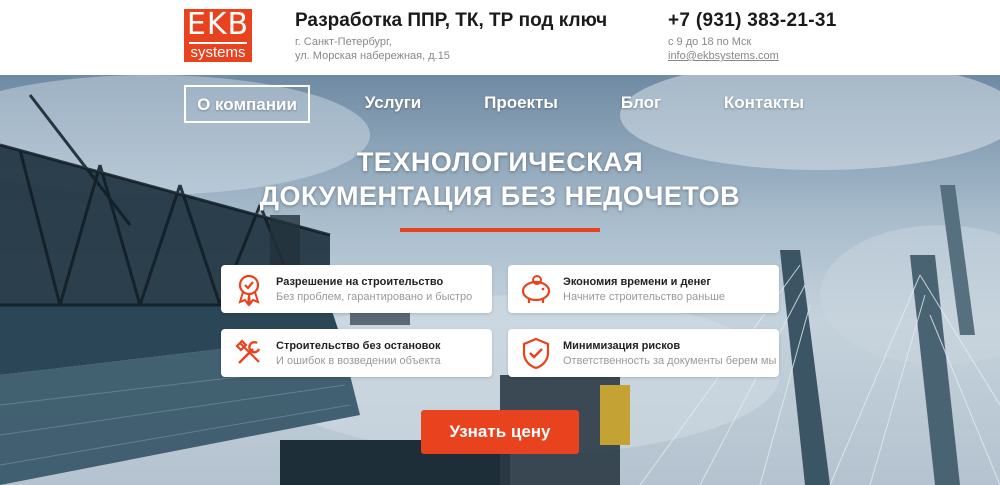 The height and width of the screenshot is (485, 1000). I want to click on headline-underline, so click(500, 230).